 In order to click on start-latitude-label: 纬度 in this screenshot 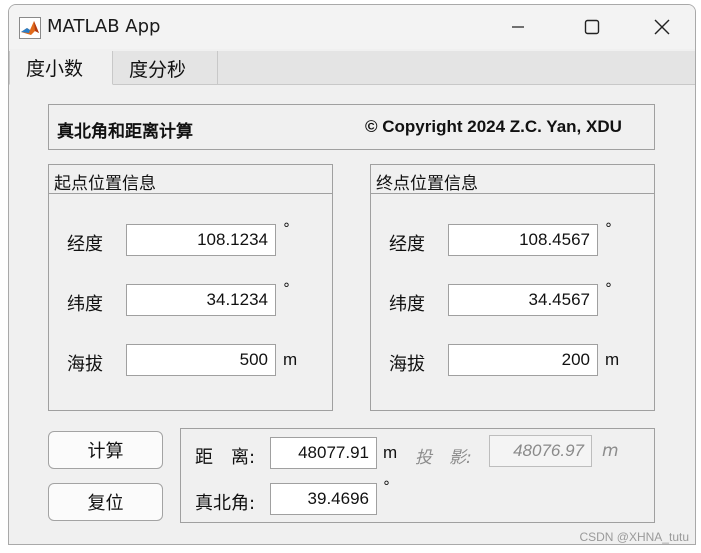, I will do `click(85, 304)`.